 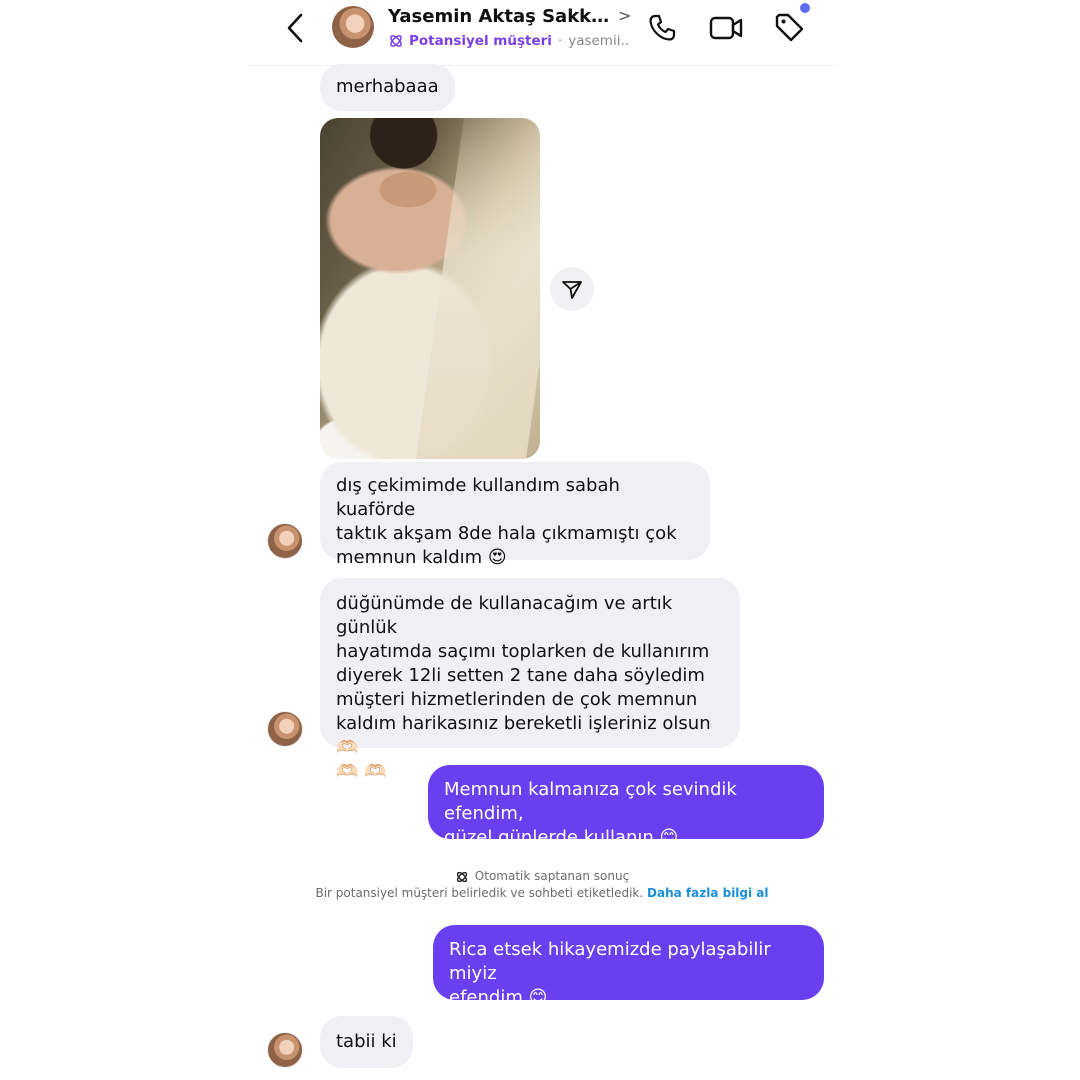 I want to click on share-button, so click(x=572, y=289).